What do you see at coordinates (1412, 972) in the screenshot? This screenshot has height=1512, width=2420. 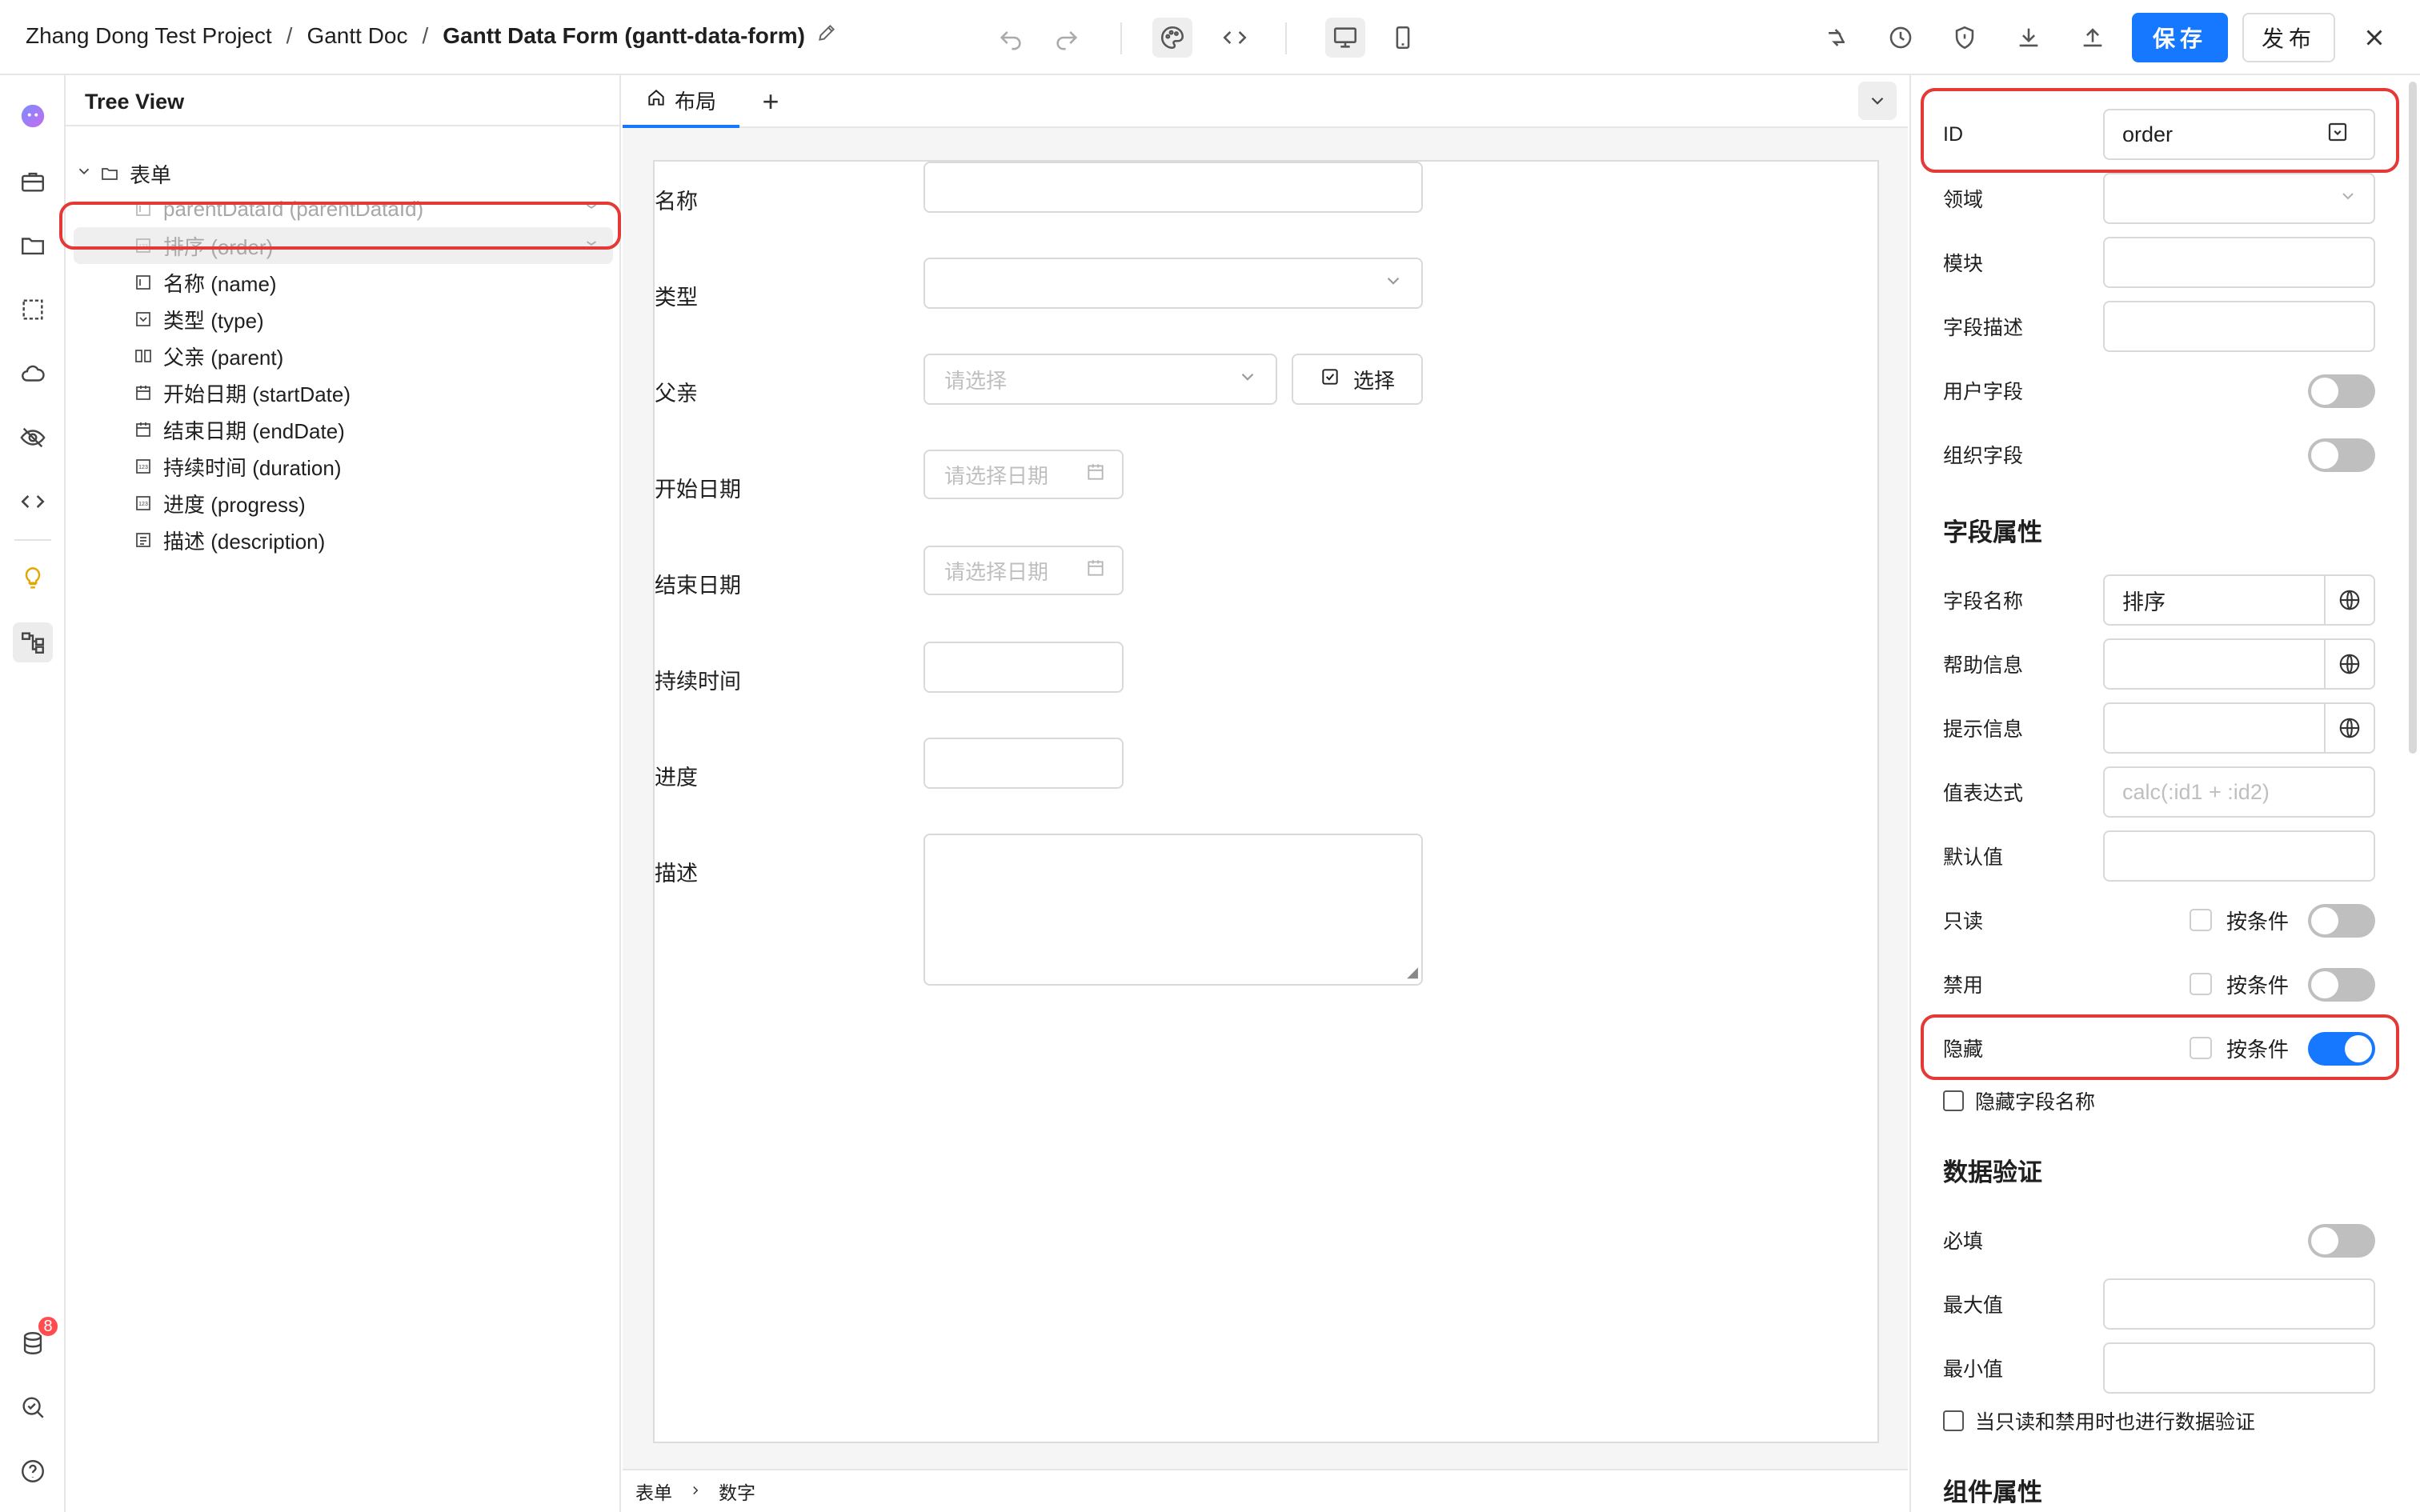 I see `resize-handle-icon: ◢` at bounding box center [1412, 972].